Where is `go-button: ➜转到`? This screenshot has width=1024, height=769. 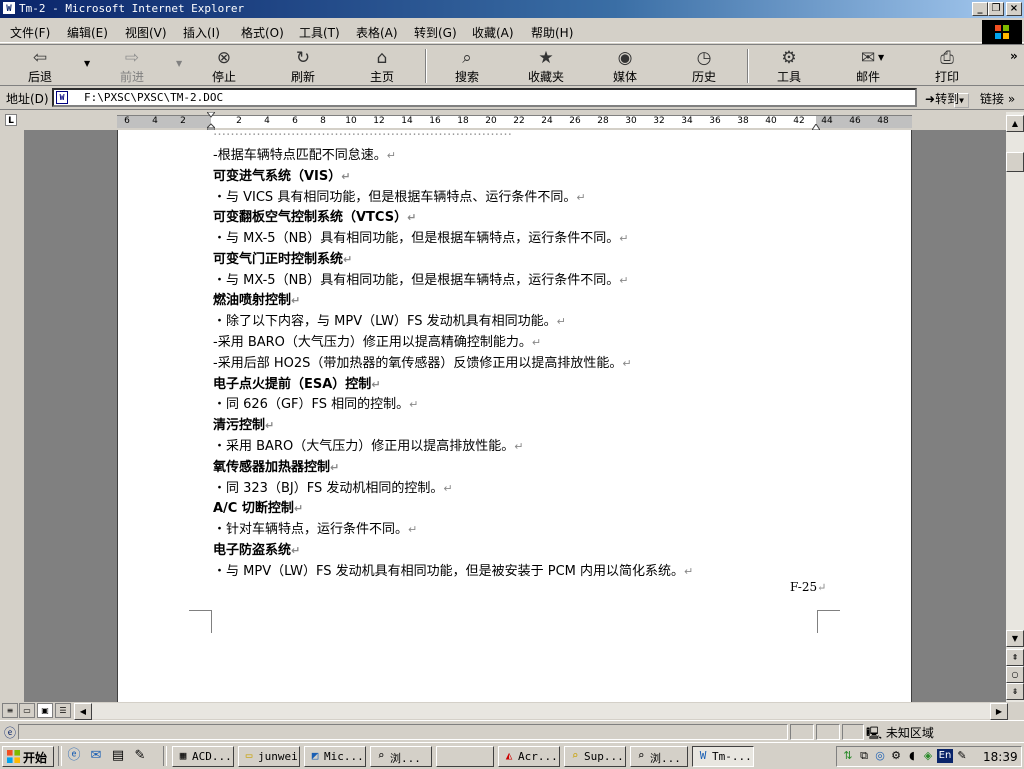 go-button: ➜转到 is located at coordinates (942, 98).